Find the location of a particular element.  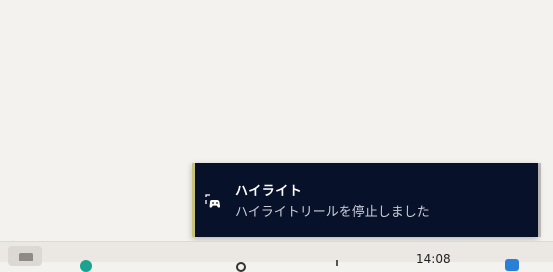

widgets-icon is located at coordinates (26, 257).